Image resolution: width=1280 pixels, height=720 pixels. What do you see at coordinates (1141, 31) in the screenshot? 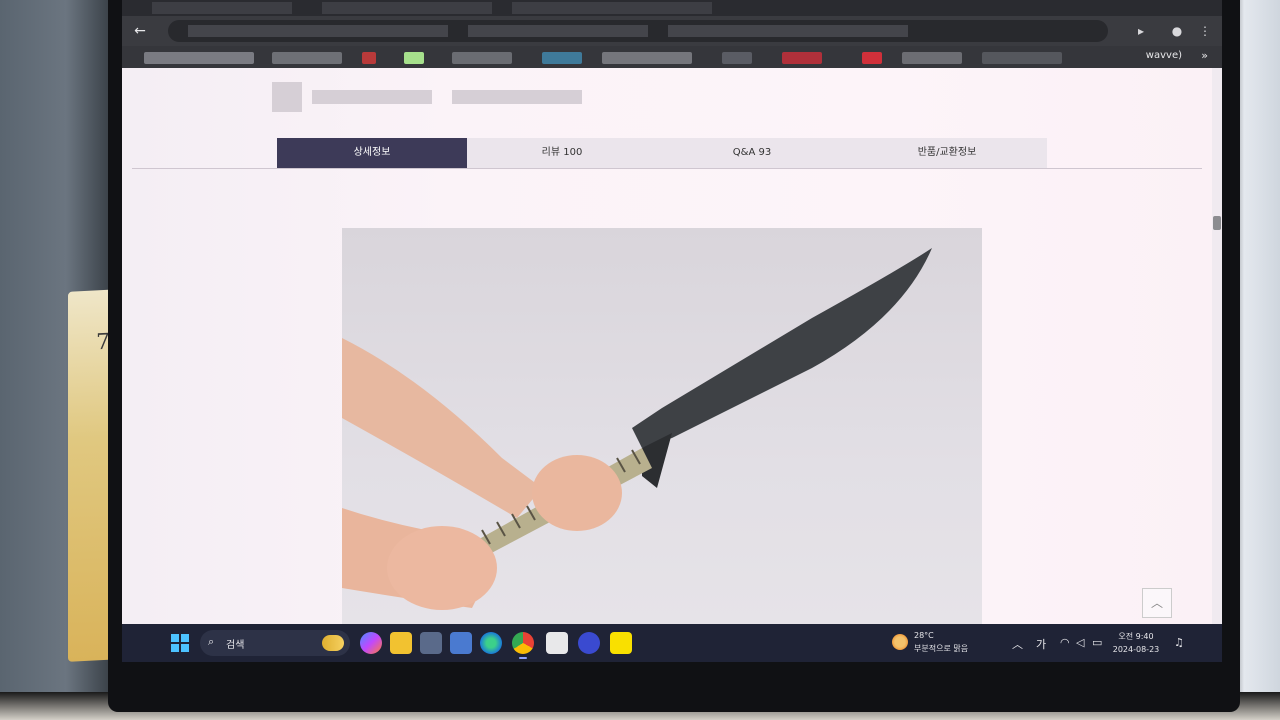
I see `extension-icon: ▸` at bounding box center [1141, 31].